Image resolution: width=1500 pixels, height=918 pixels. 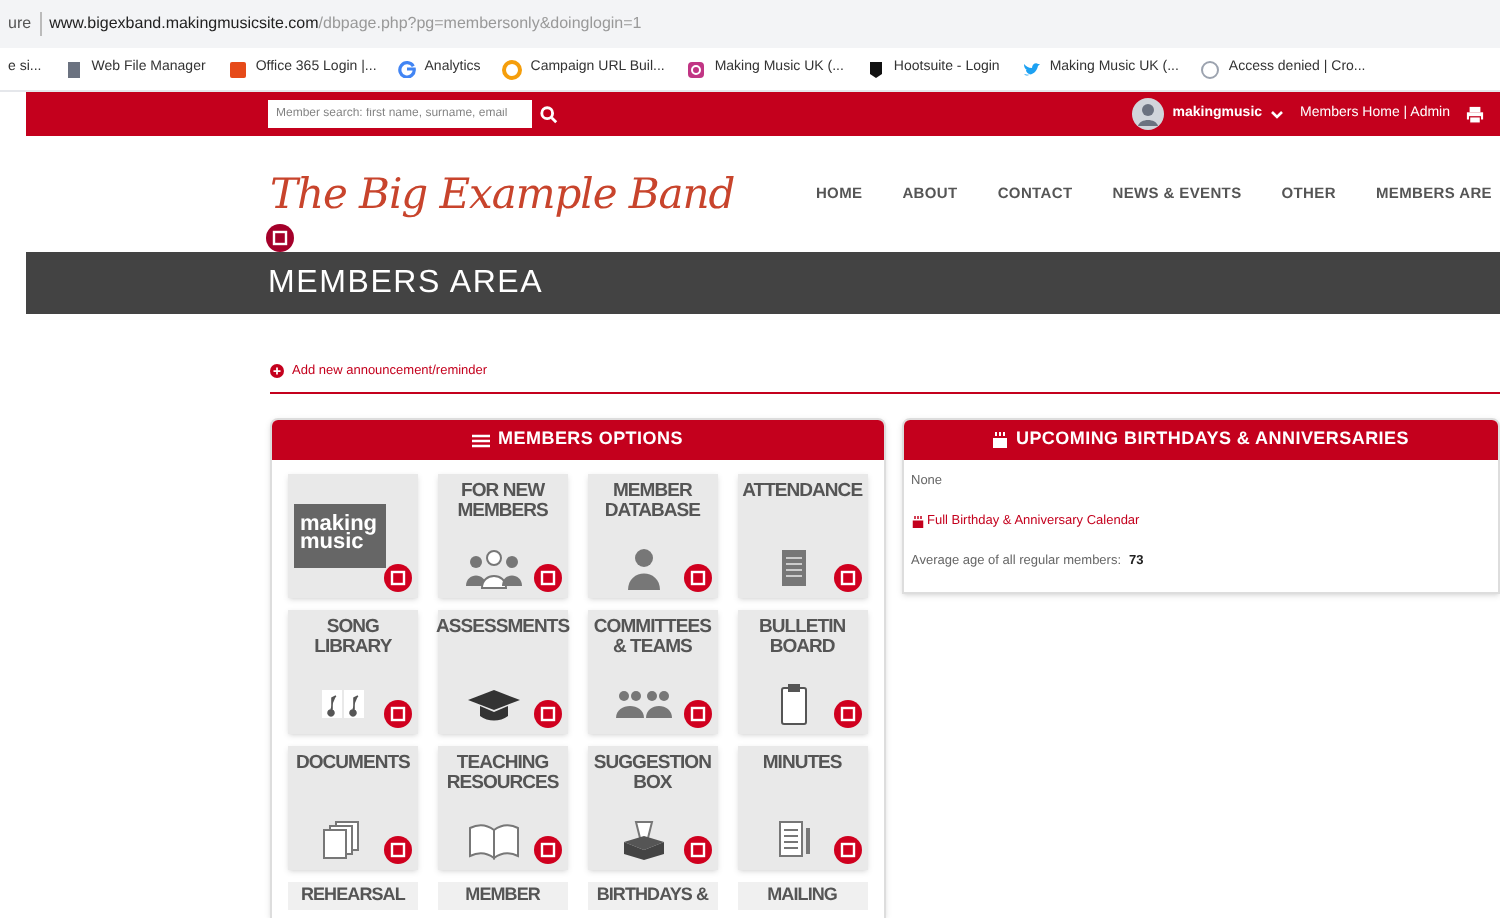 I want to click on office-icon, so click(x=237, y=69).